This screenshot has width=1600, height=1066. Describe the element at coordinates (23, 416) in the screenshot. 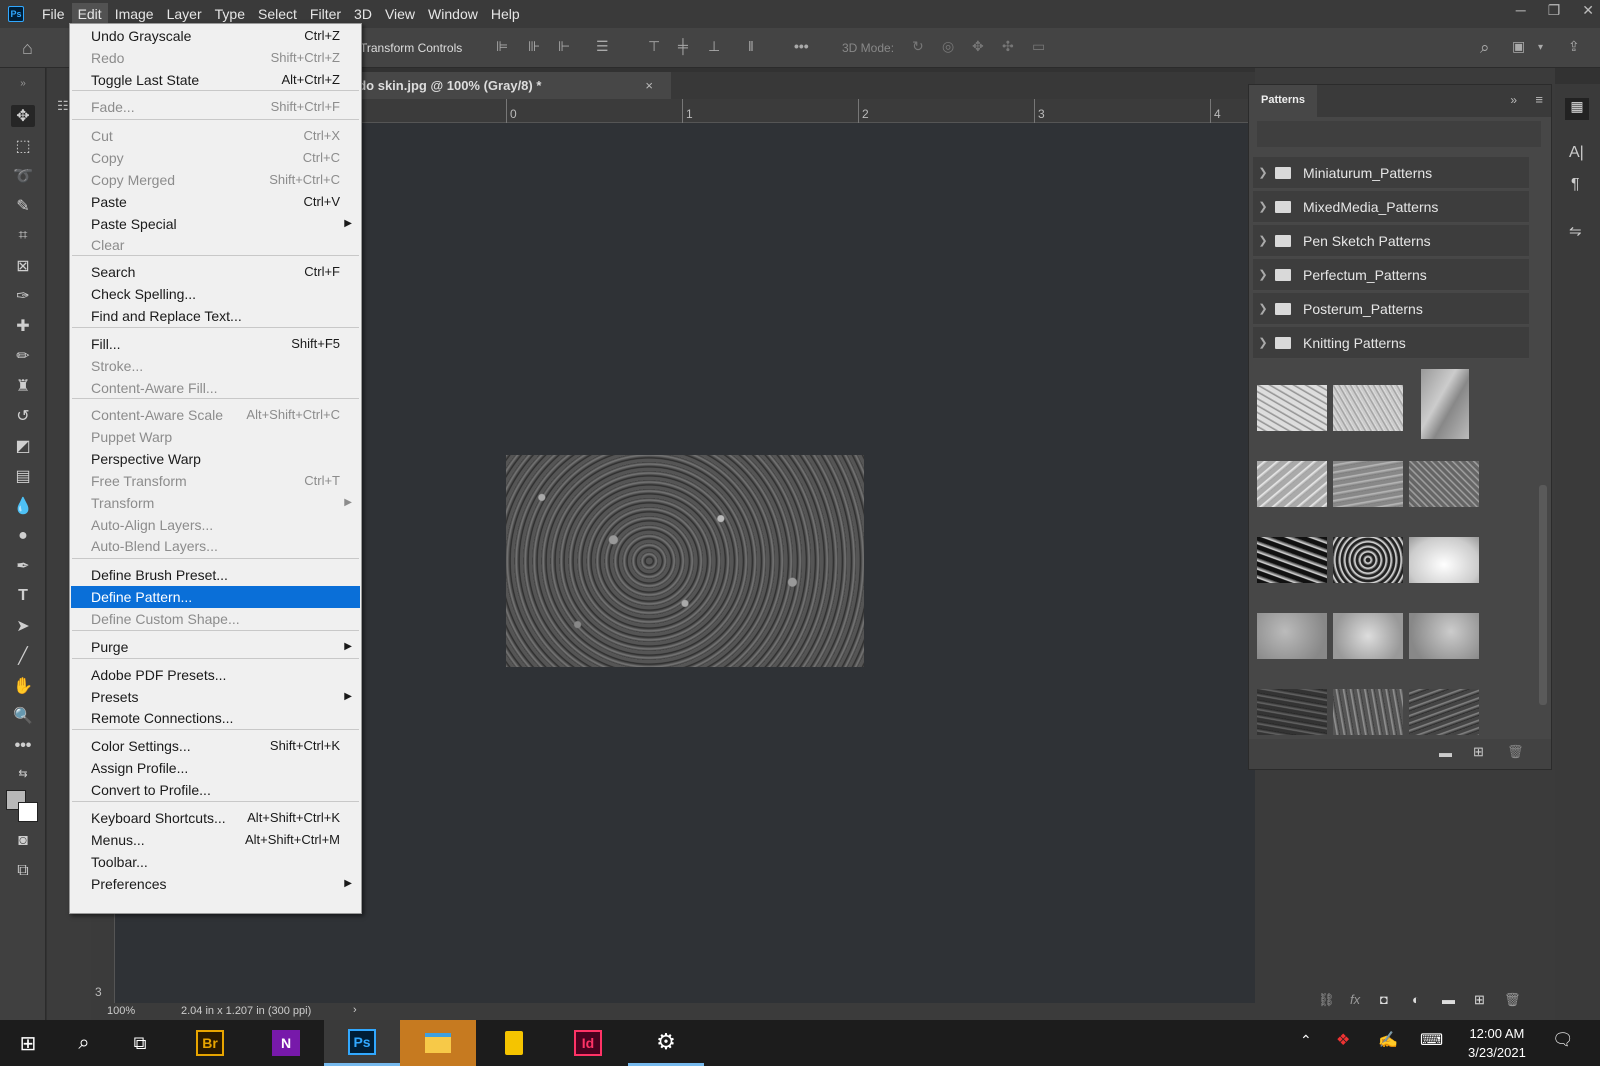

I see `history-brush-tool-icon: ↺` at that location.